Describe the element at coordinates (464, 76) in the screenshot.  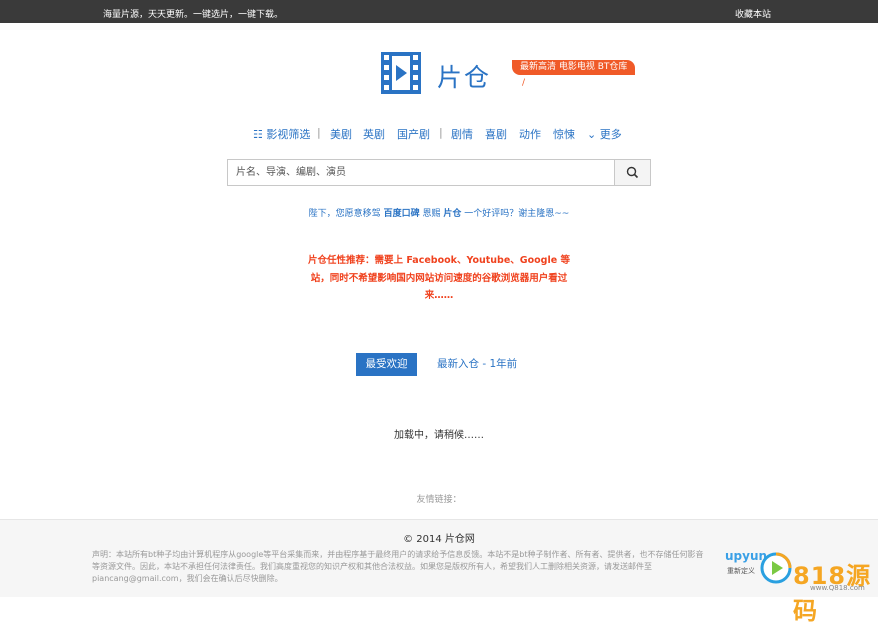
I see `brand-name: 片仓` at that location.